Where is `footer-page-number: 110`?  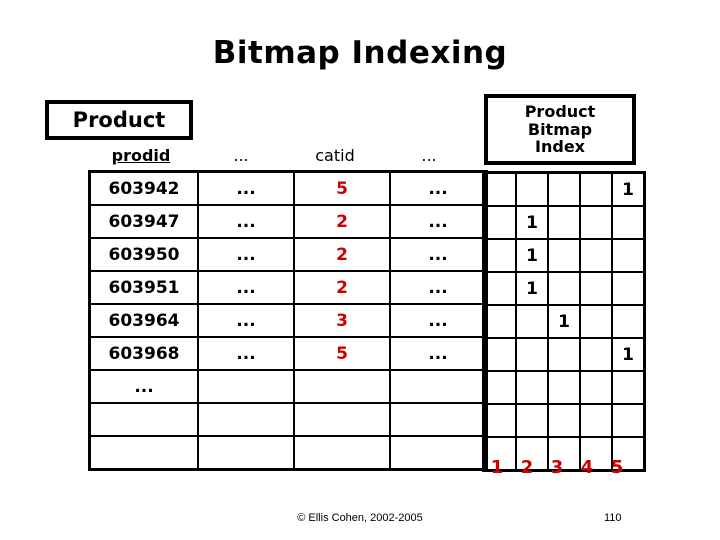 footer-page-number: 110 is located at coordinates (613, 518).